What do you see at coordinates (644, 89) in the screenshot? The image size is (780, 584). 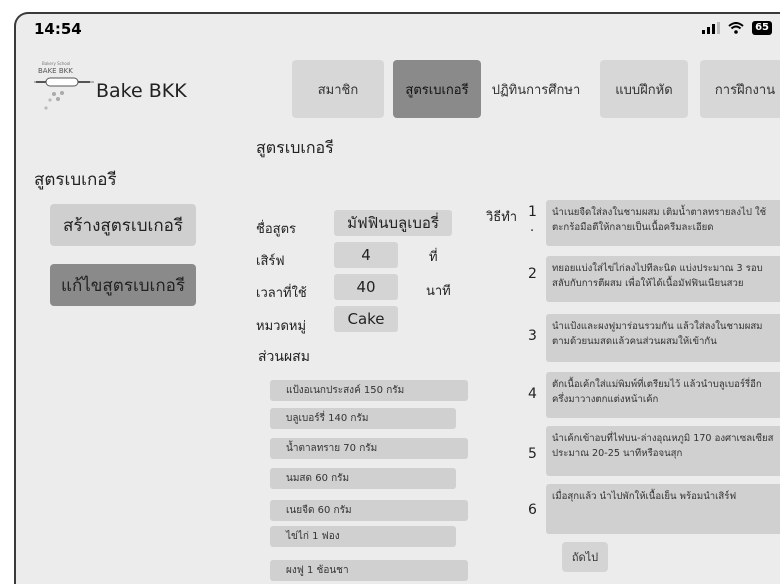 I see `tab-exercises: แบบฝึกหัด` at bounding box center [644, 89].